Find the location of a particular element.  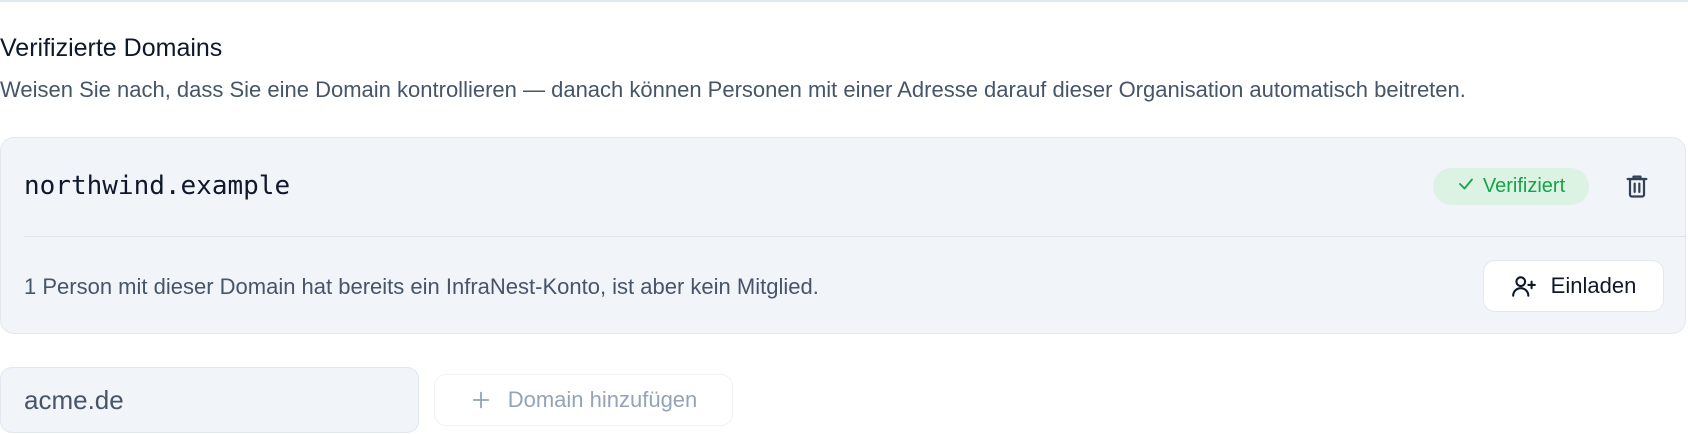

card-divider is located at coordinates (854, 236).